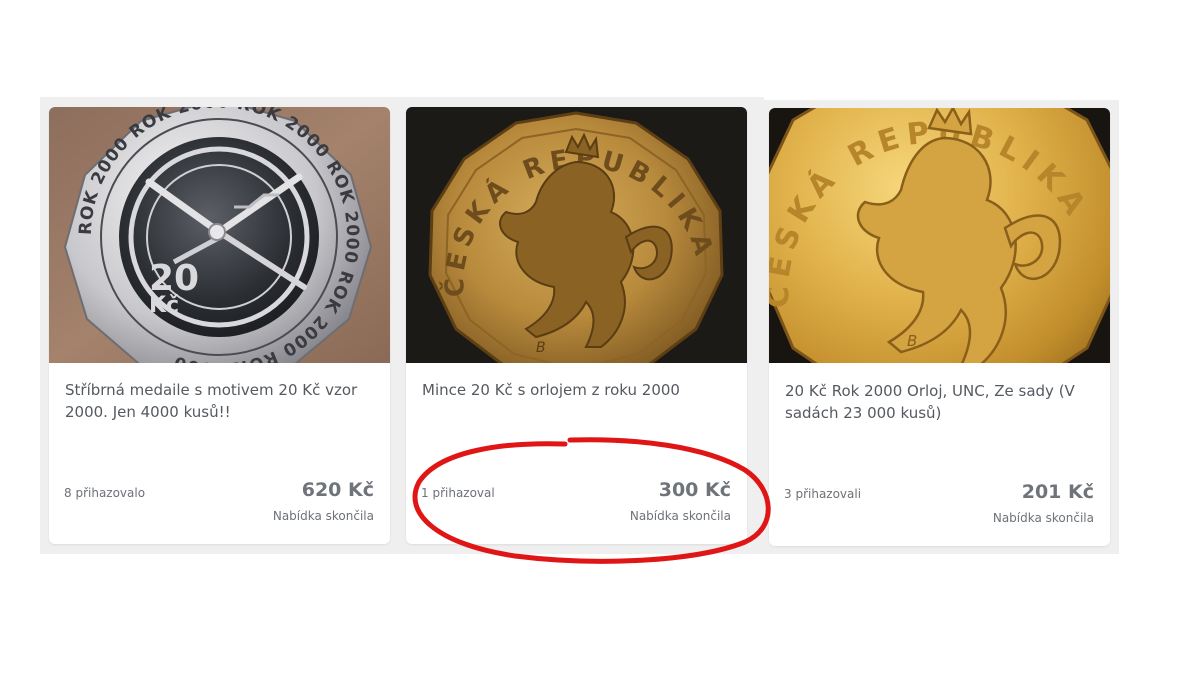 Image resolution: width=1198 pixels, height=694 pixels. I want to click on bidder-count: 3 přihazovali, so click(823, 494).